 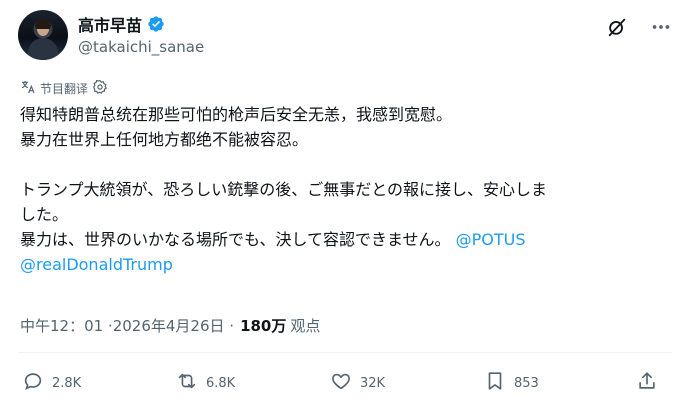 I want to click on like-count: 32K, so click(x=373, y=383).